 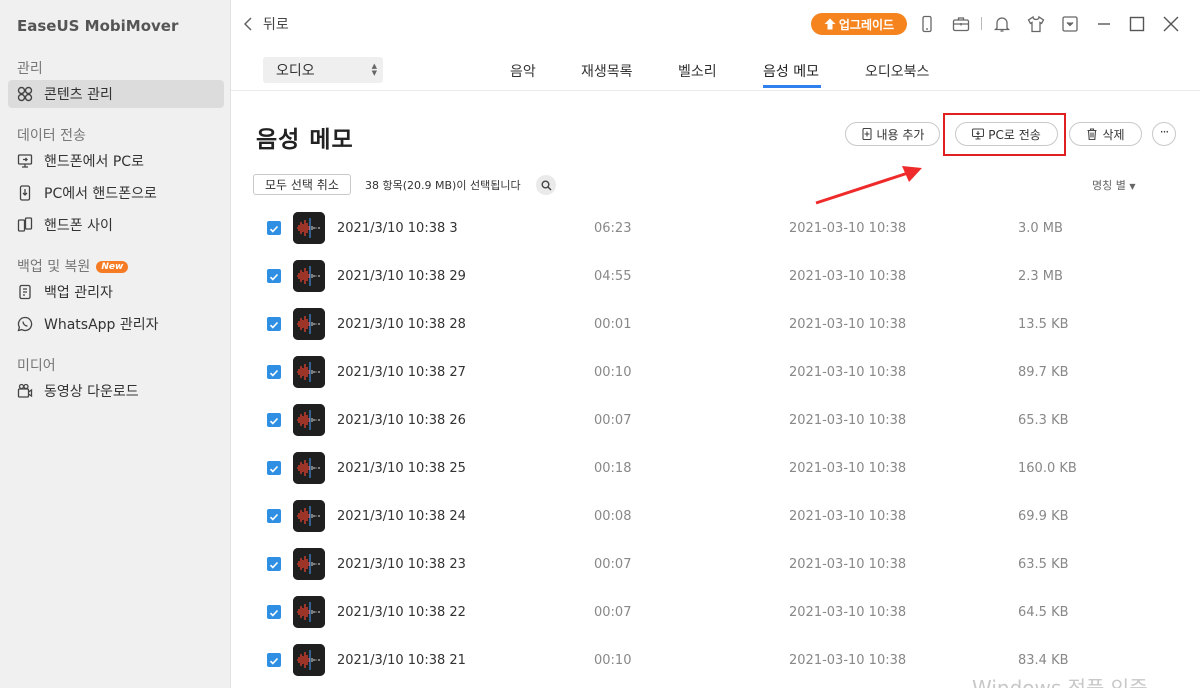 What do you see at coordinates (112, 267) in the screenshot?
I see `new-badge: New` at bounding box center [112, 267].